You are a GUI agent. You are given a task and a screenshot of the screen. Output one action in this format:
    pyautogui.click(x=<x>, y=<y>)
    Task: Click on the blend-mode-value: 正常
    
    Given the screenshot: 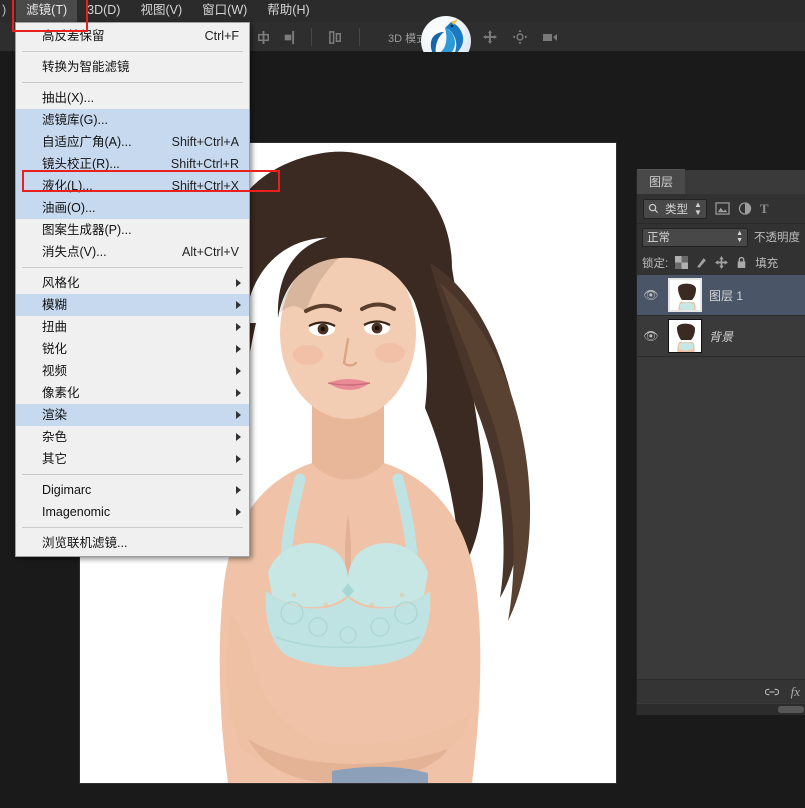 What is the action you would take?
    pyautogui.click(x=658, y=238)
    